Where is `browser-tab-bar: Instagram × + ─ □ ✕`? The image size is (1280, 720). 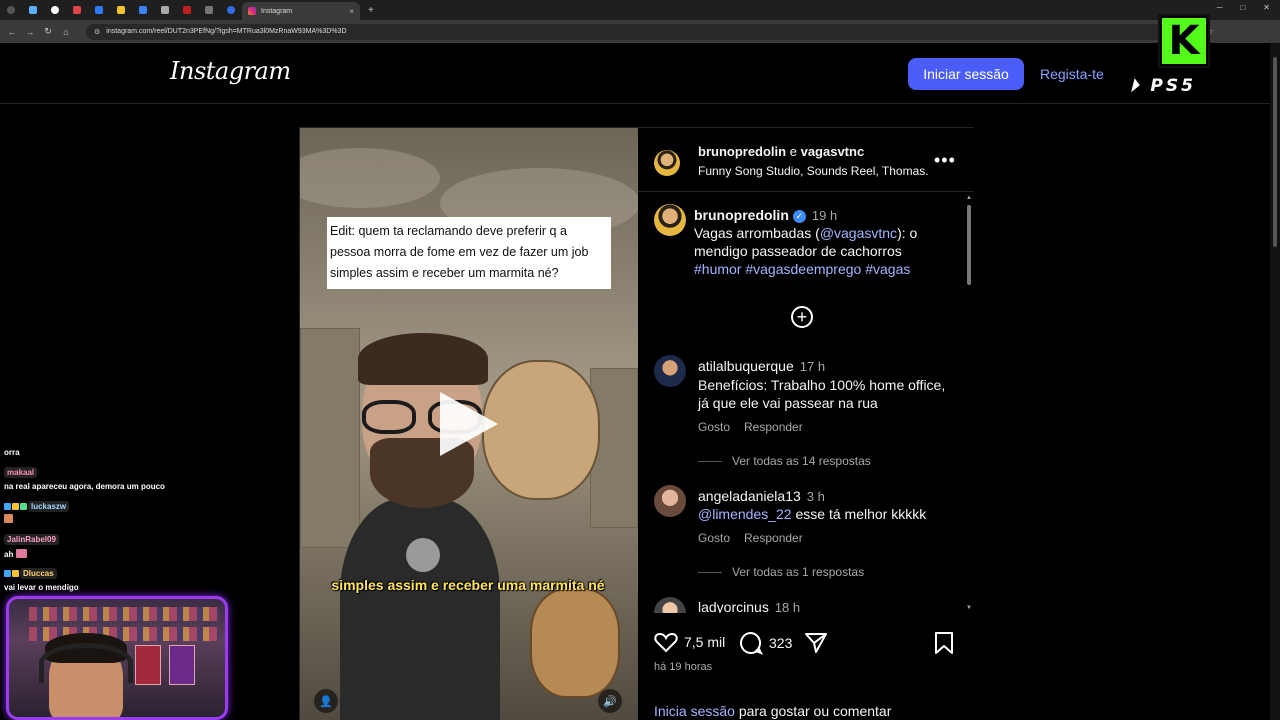 browser-tab-bar: Instagram × + ─ □ ✕ is located at coordinates (640, 10).